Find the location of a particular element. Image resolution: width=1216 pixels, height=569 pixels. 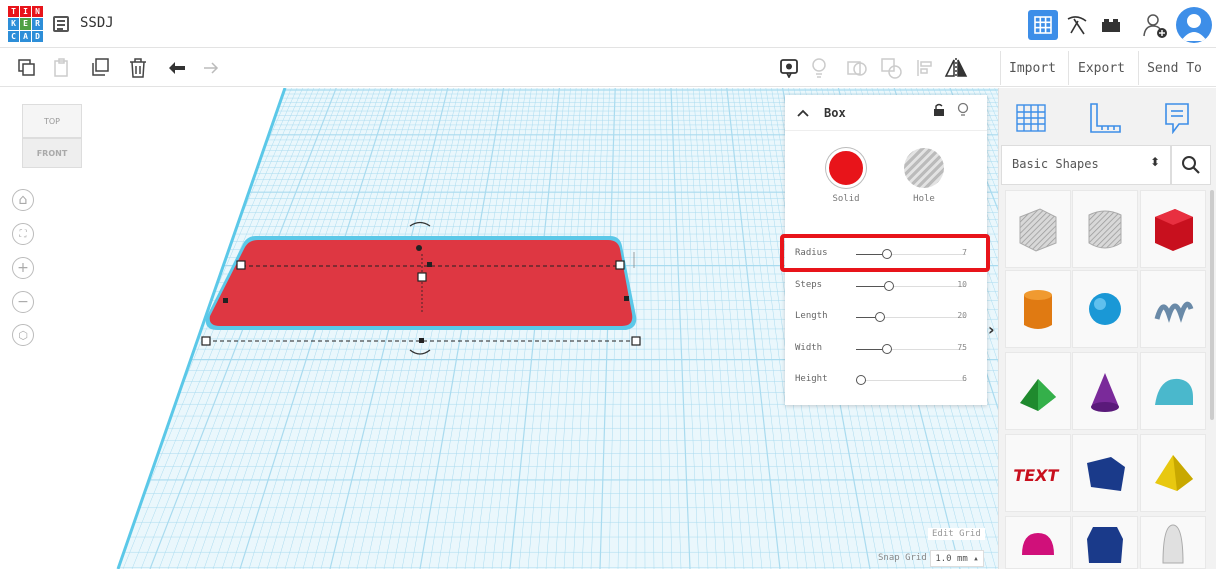

blocks-view-button is located at coordinates (1077, 25).